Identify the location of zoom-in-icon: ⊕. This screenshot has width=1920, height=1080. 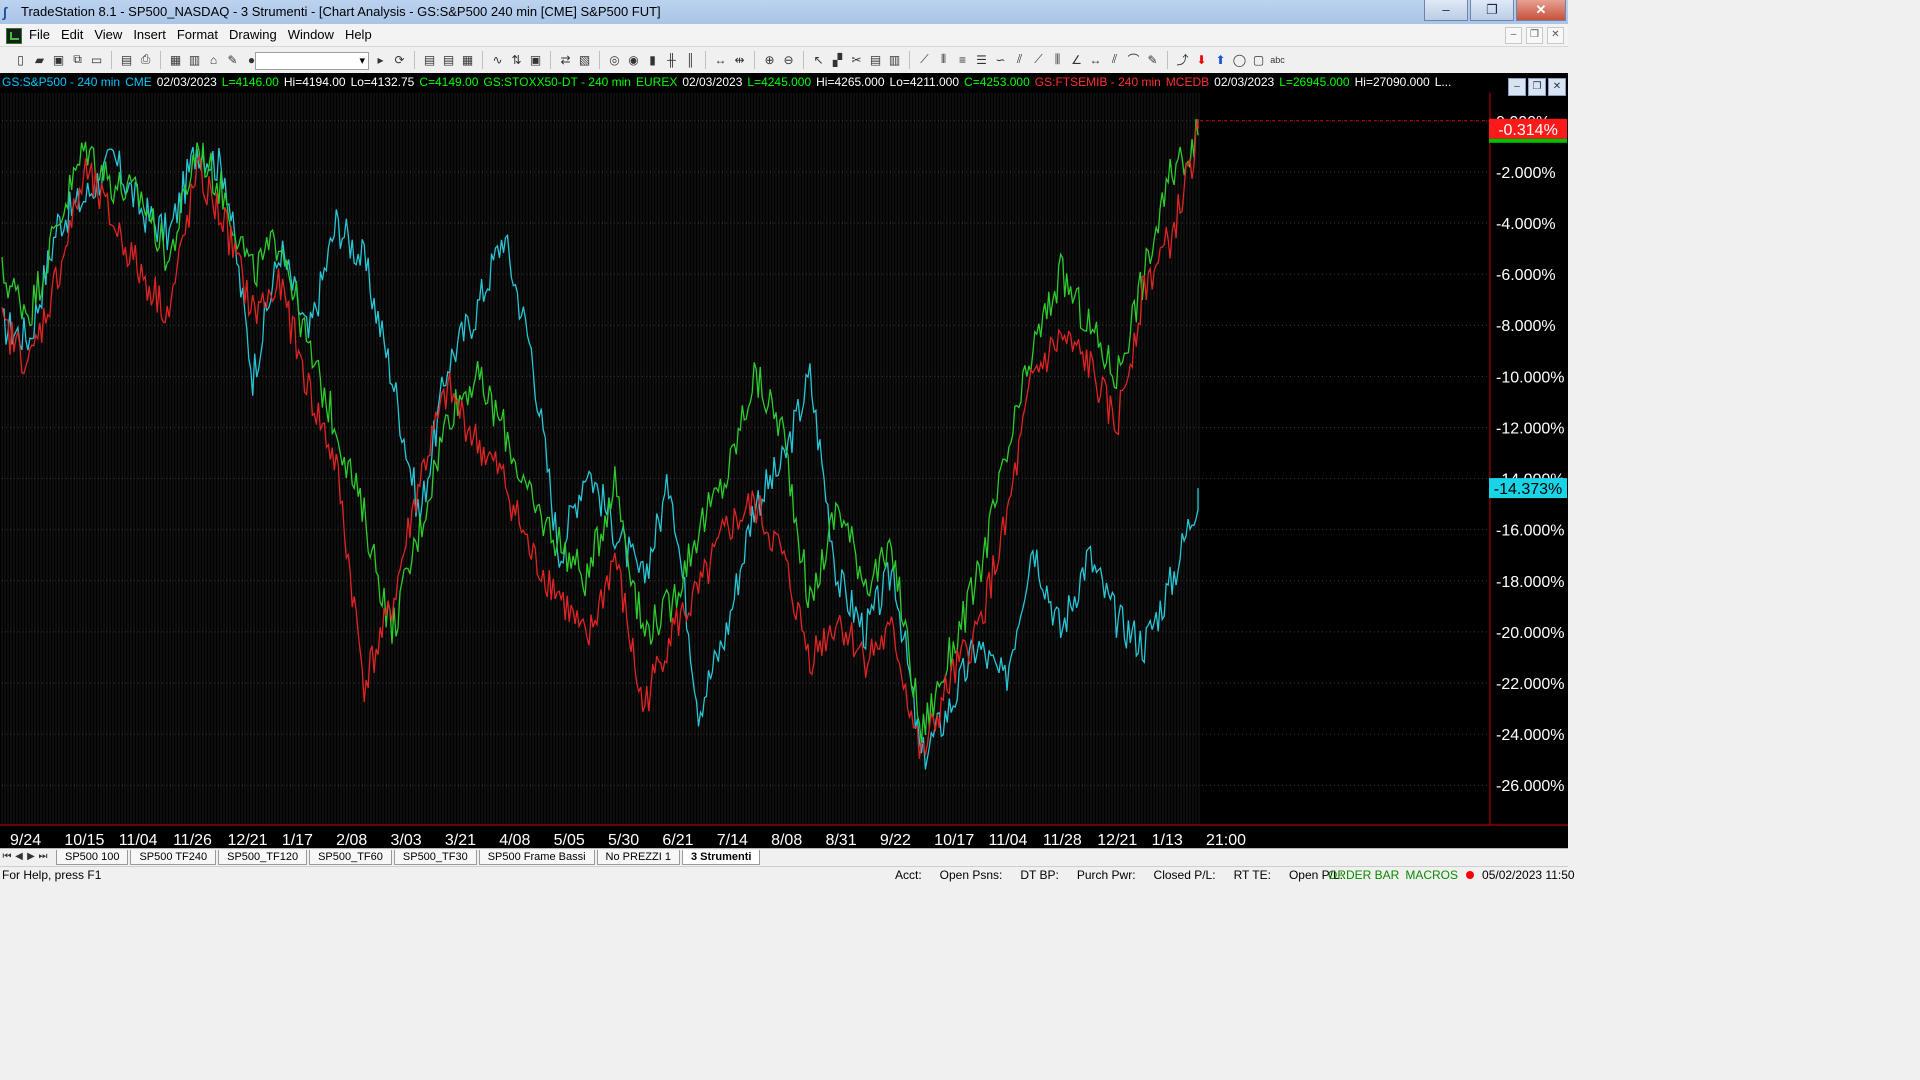
(769, 59).